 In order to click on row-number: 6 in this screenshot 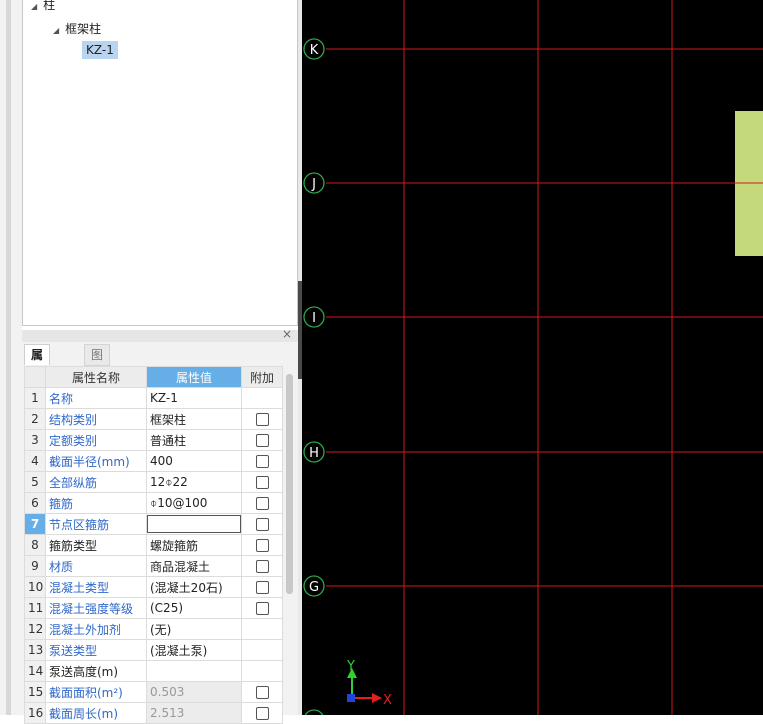, I will do `click(35, 503)`.